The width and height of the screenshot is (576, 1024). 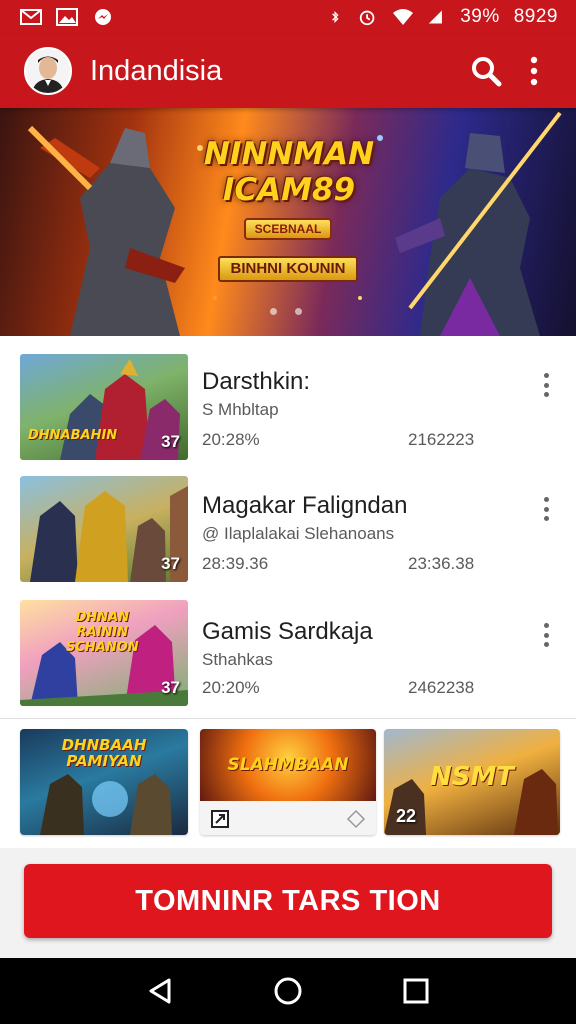 I want to click on back-button, so click(x=160, y=991).